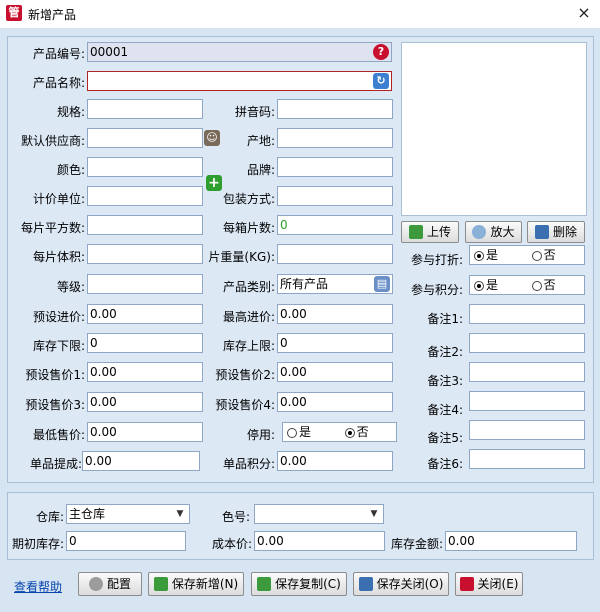  I want to click on product-code-input: 00001, so click(239, 52).